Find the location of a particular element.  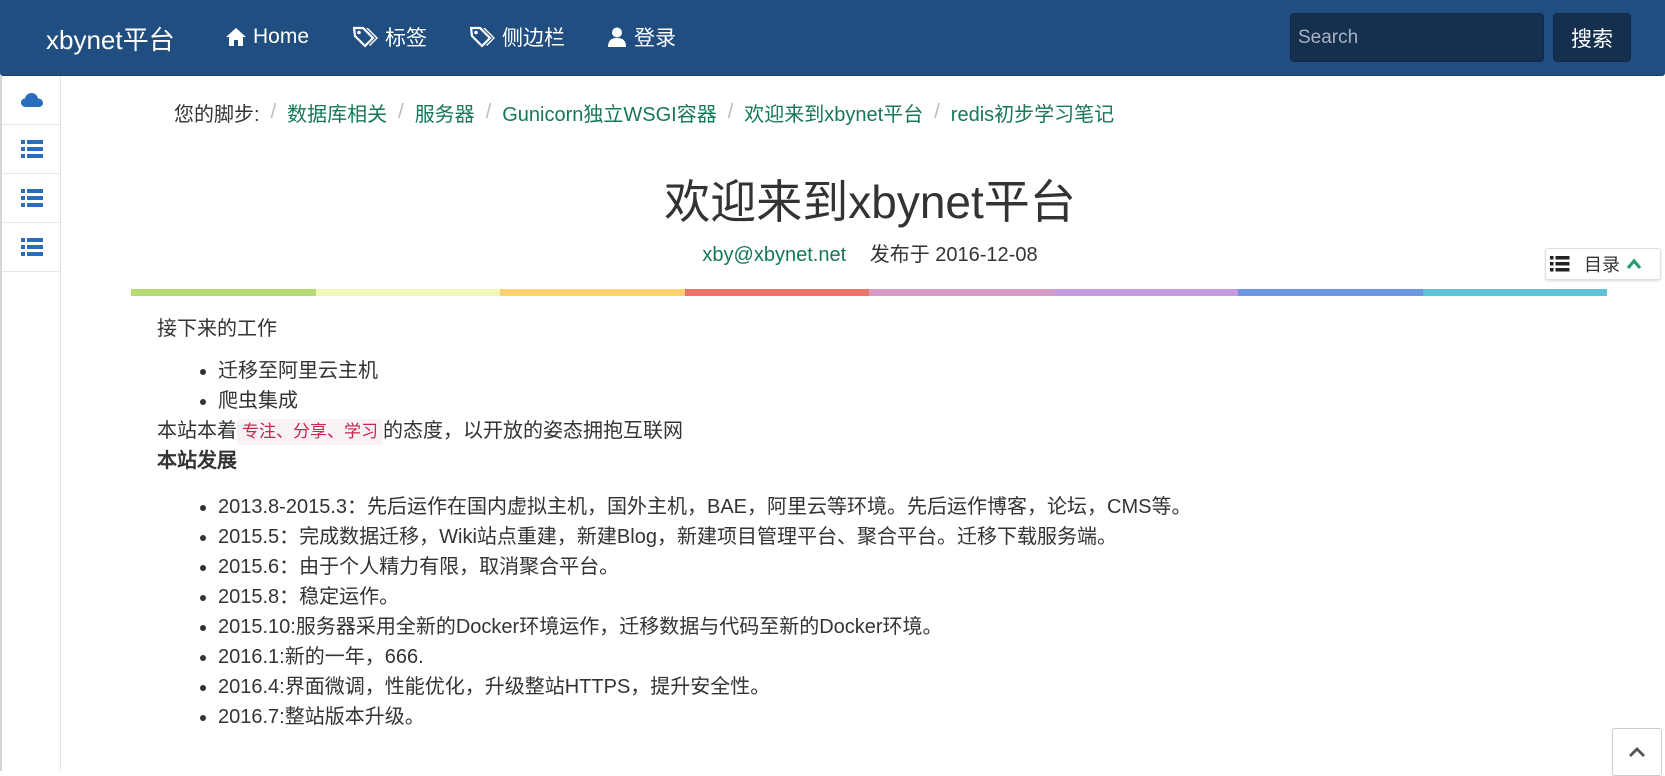

post-meta: xby@xbynet.net 发布于 2016-12-08 is located at coordinates (832, 252).